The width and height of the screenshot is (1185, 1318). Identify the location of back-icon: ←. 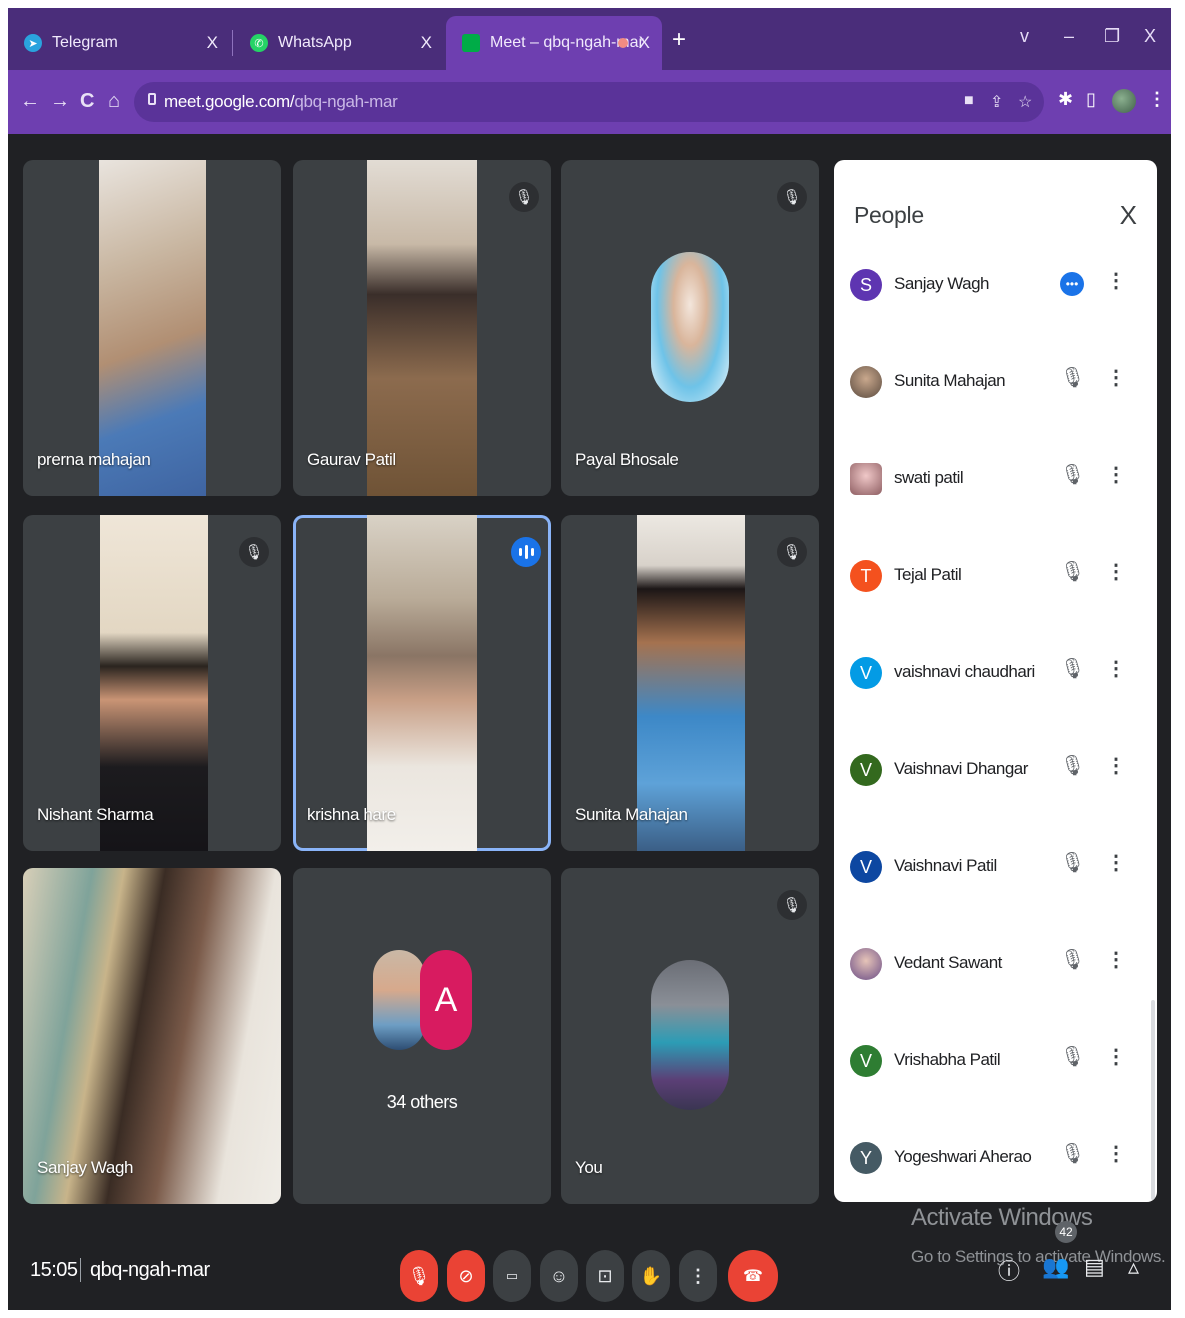
(30, 101).